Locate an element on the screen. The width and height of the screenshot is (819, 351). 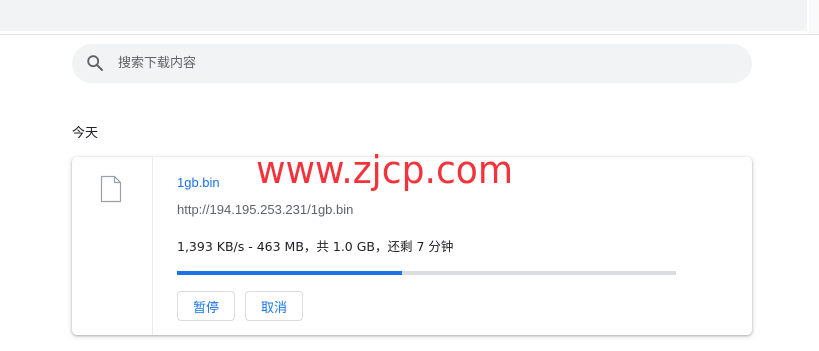
cancel-button: 取消 is located at coordinates (274, 306).